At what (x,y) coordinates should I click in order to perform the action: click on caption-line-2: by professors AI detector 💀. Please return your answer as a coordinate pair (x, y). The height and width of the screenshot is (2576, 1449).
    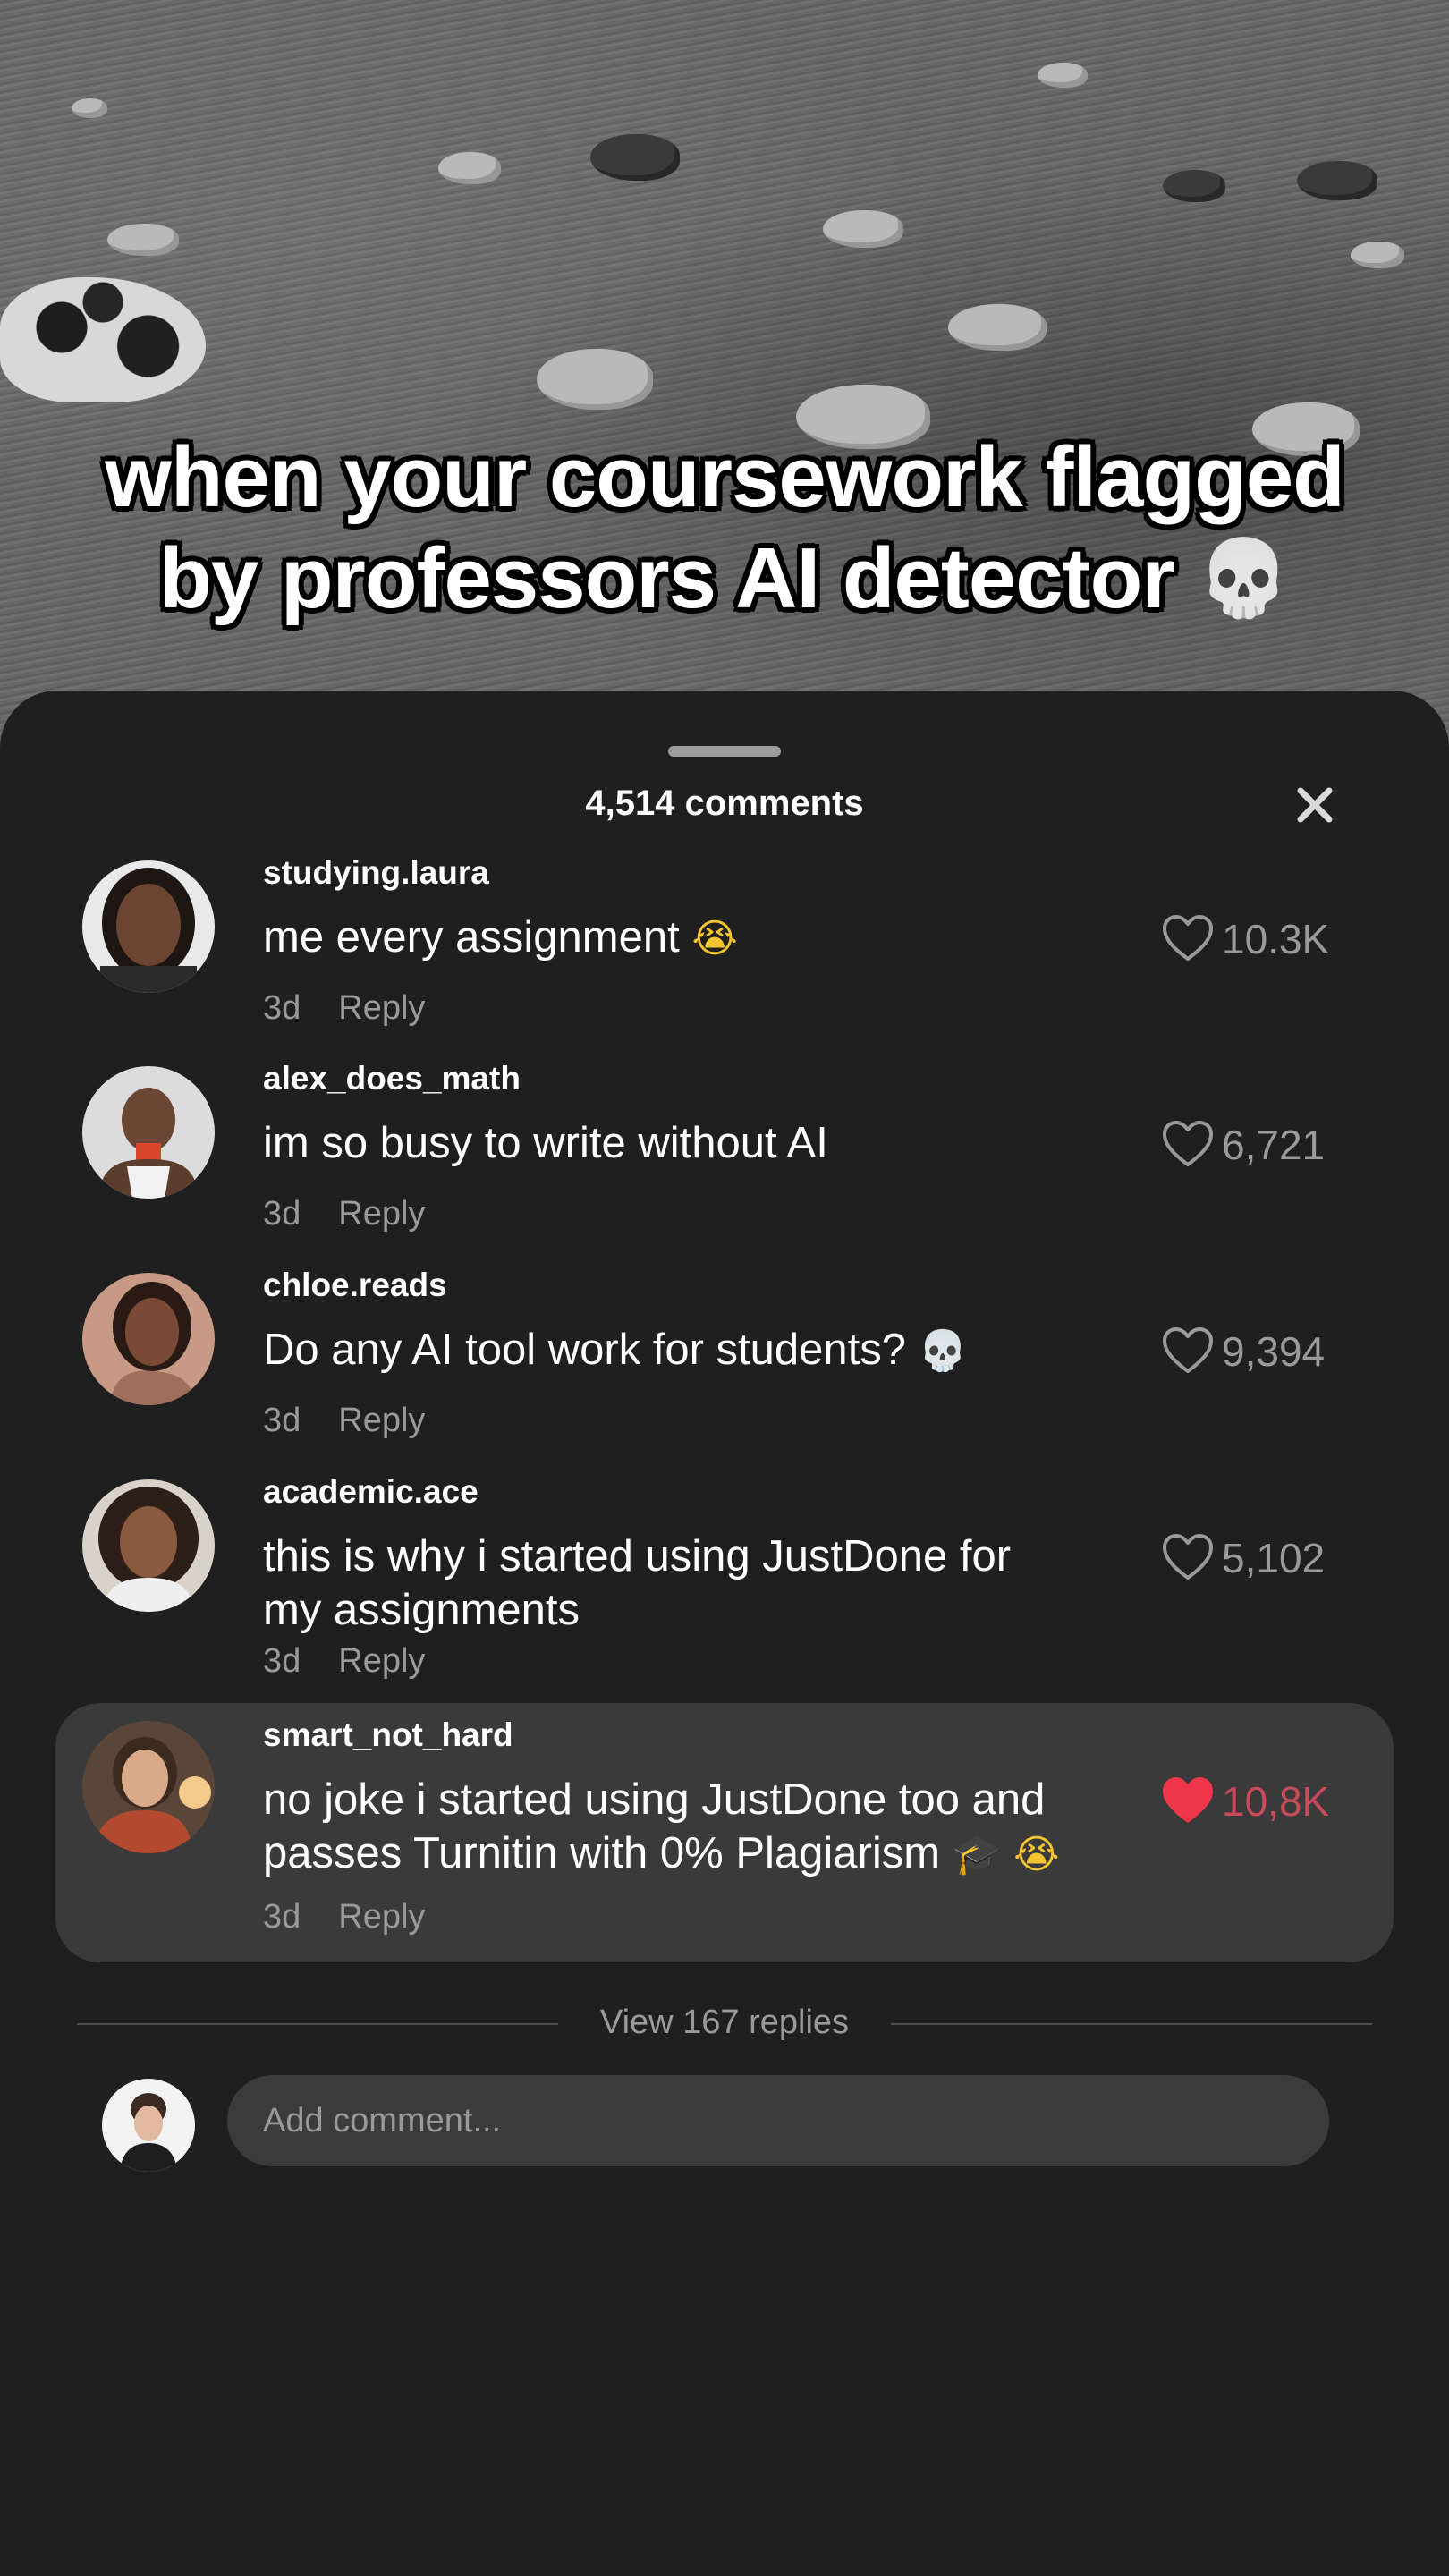
    Looking at the image, I should click on (724, 578).